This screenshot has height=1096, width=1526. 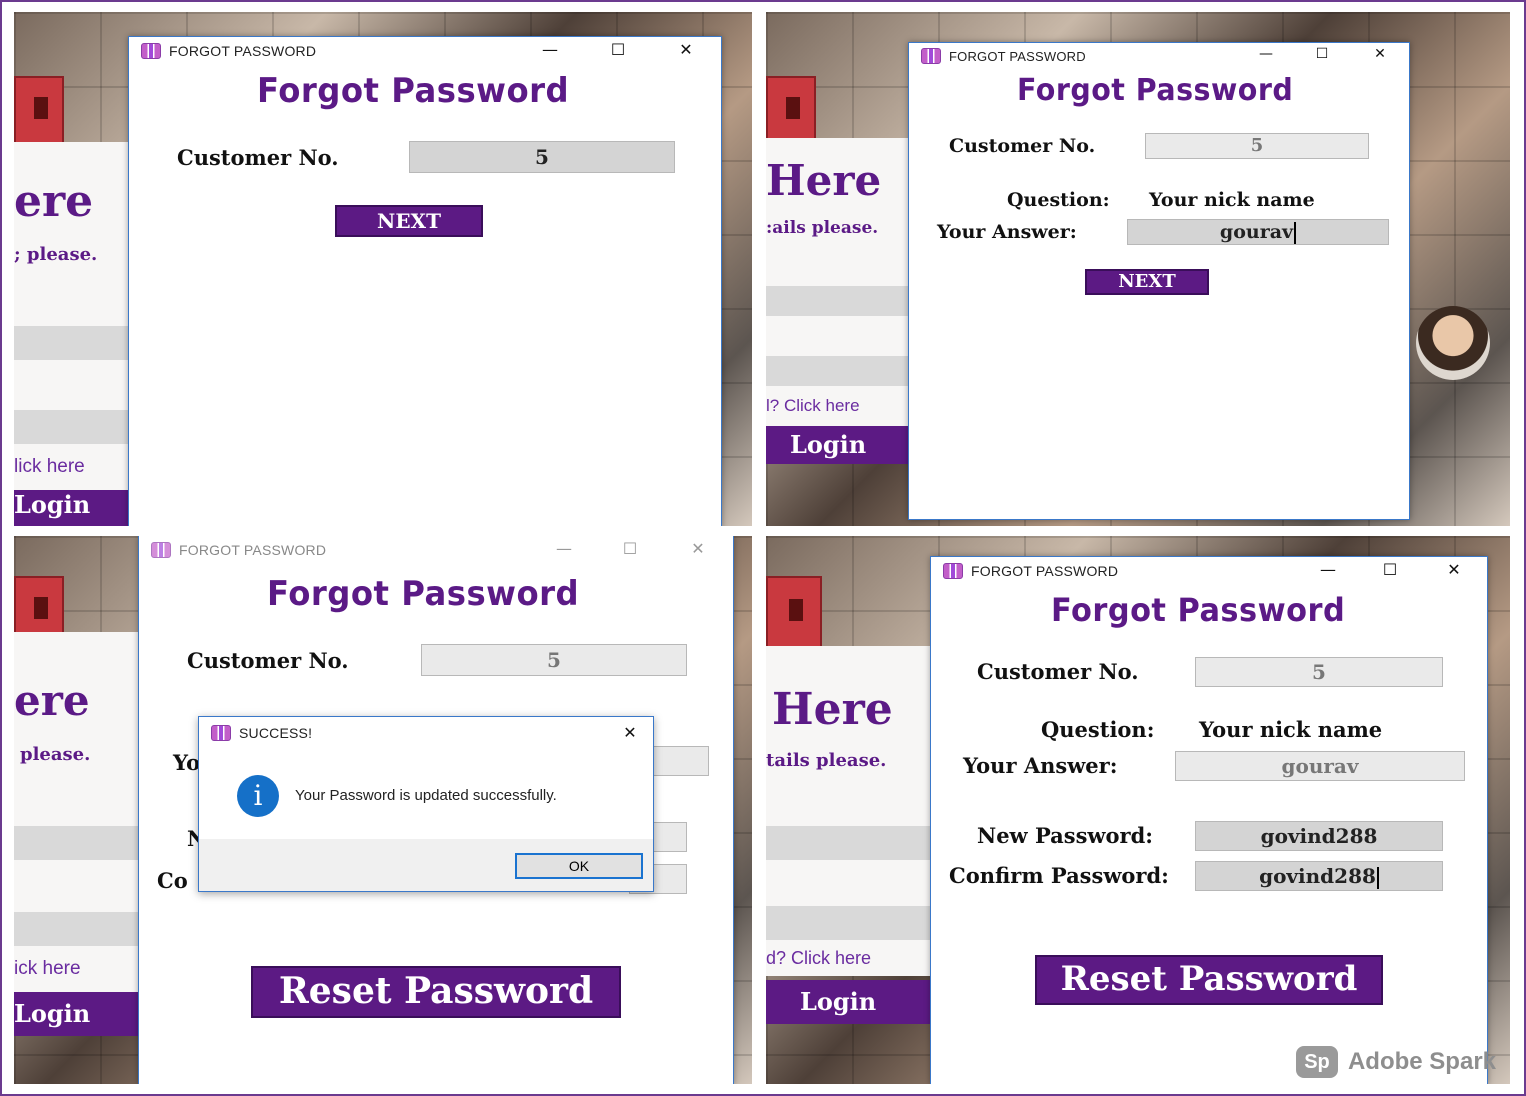 I want to click on confirm-password-input: govind288, so click(x=1319, y=876).